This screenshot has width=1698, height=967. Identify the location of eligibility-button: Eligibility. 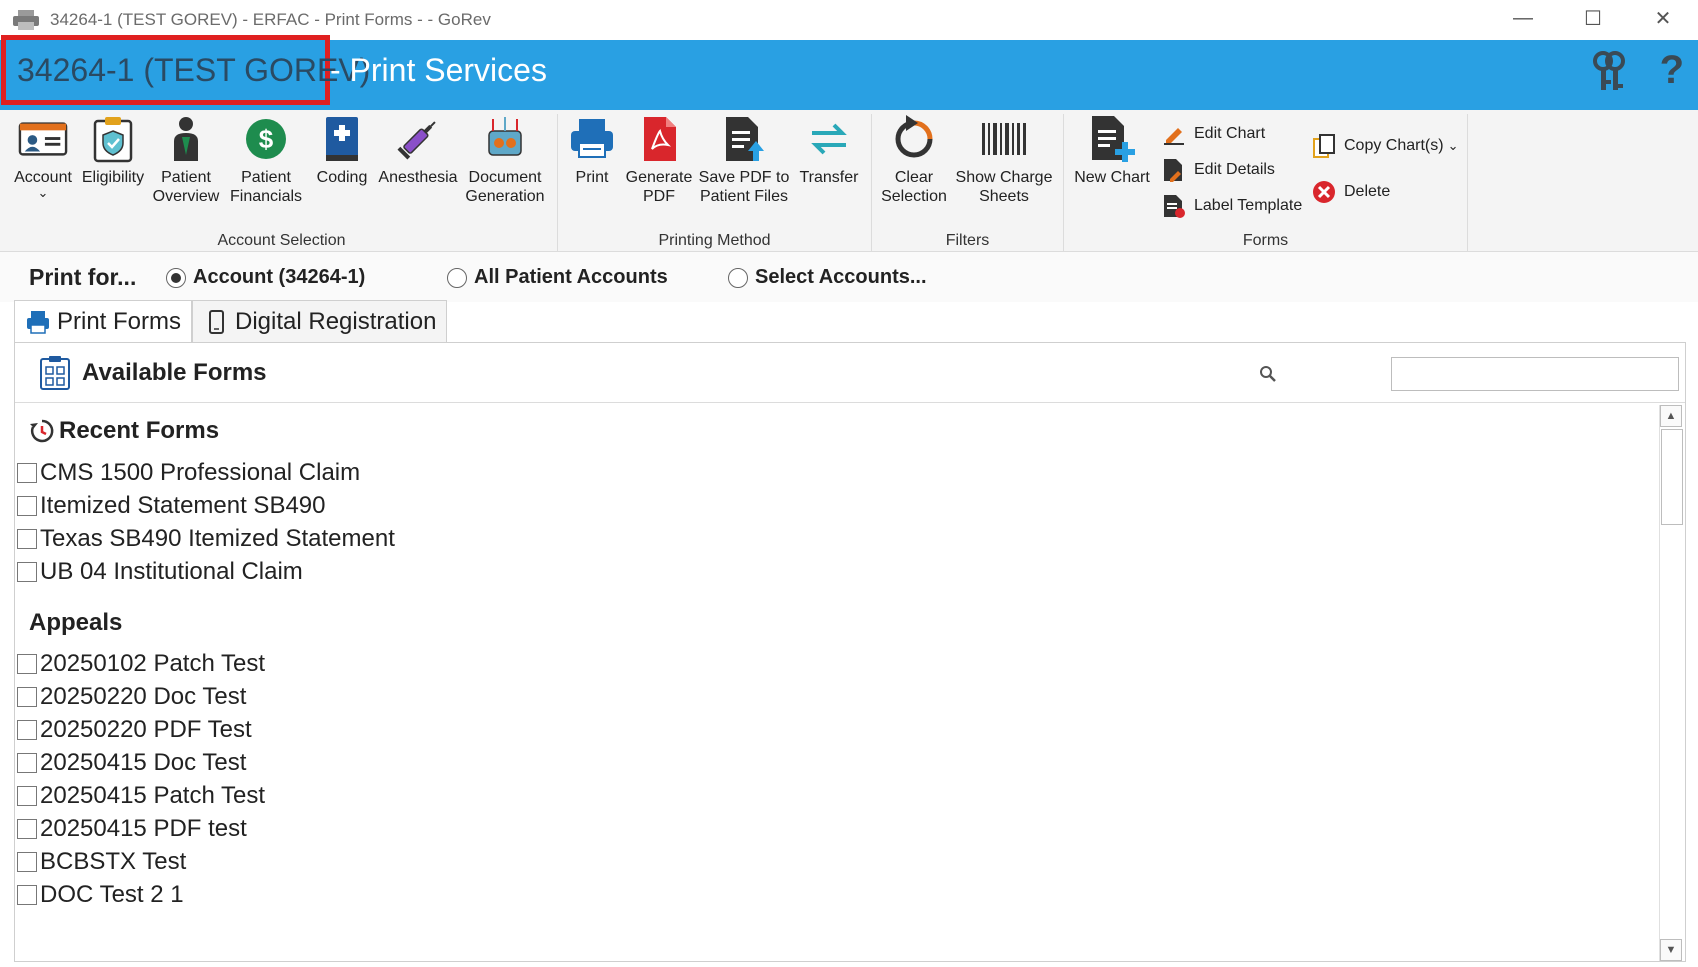
(113, 150).